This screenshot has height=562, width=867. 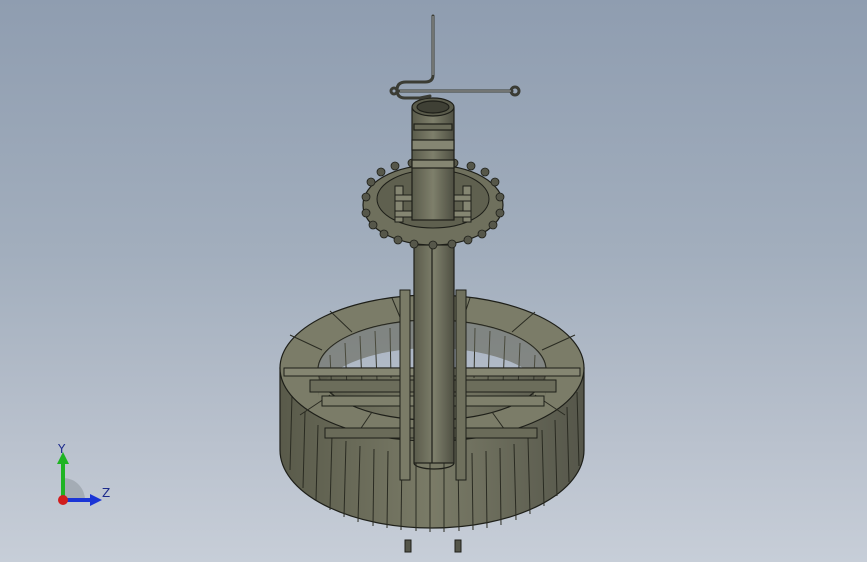 What do you see at coordinates (434, 357) in the screenshot?
I see `main-shaft` at bounding box center [434, 357].